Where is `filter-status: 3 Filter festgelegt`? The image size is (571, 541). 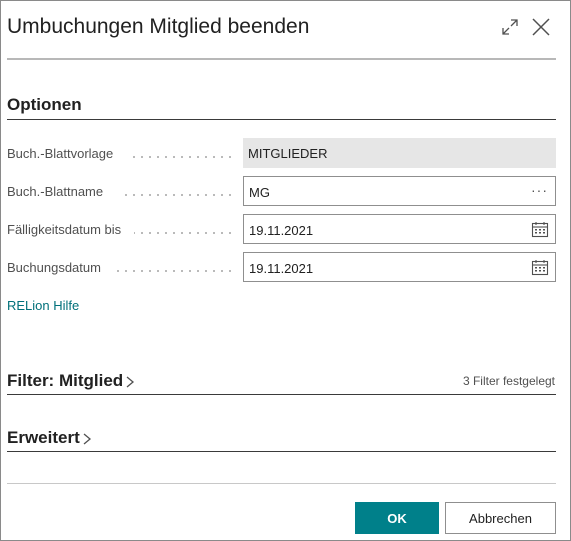
filter-status: 3 Filter festgelegt is located at coordinates (508, 381).